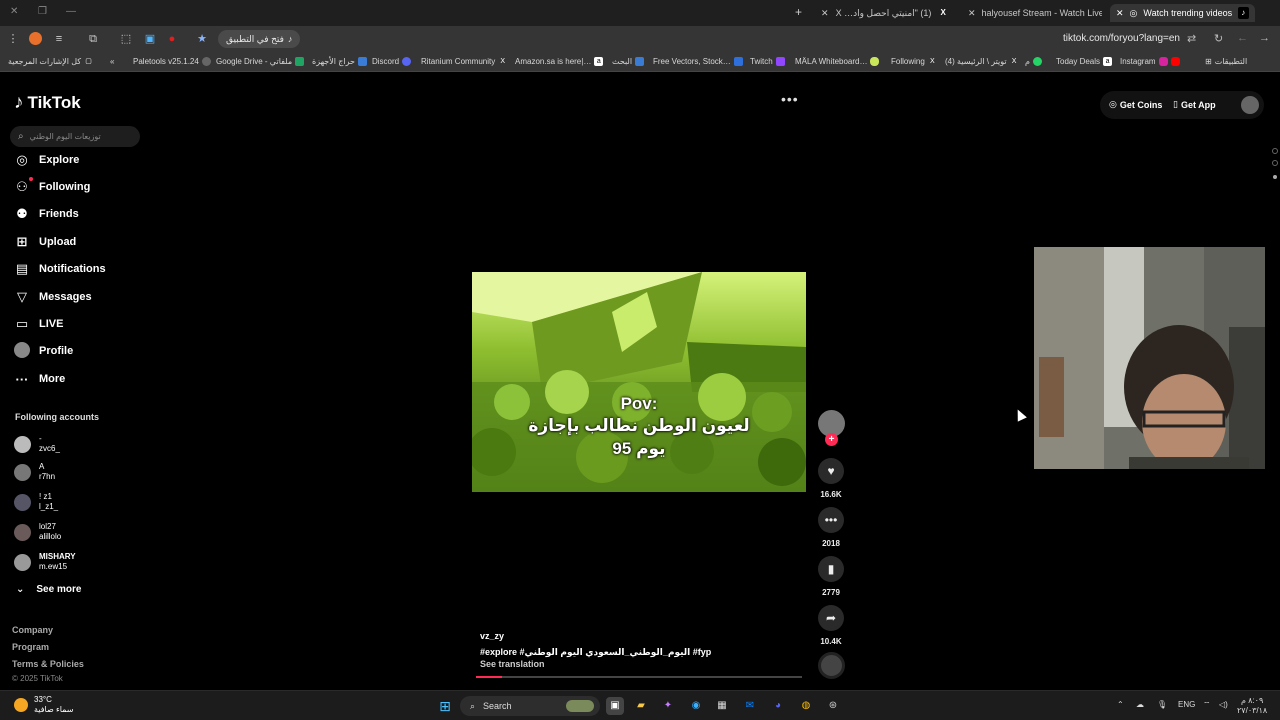 The height and width of the screenshot is (720, 1280). I want to click on nav-live: ▭ LIVE, so click(39, 324).